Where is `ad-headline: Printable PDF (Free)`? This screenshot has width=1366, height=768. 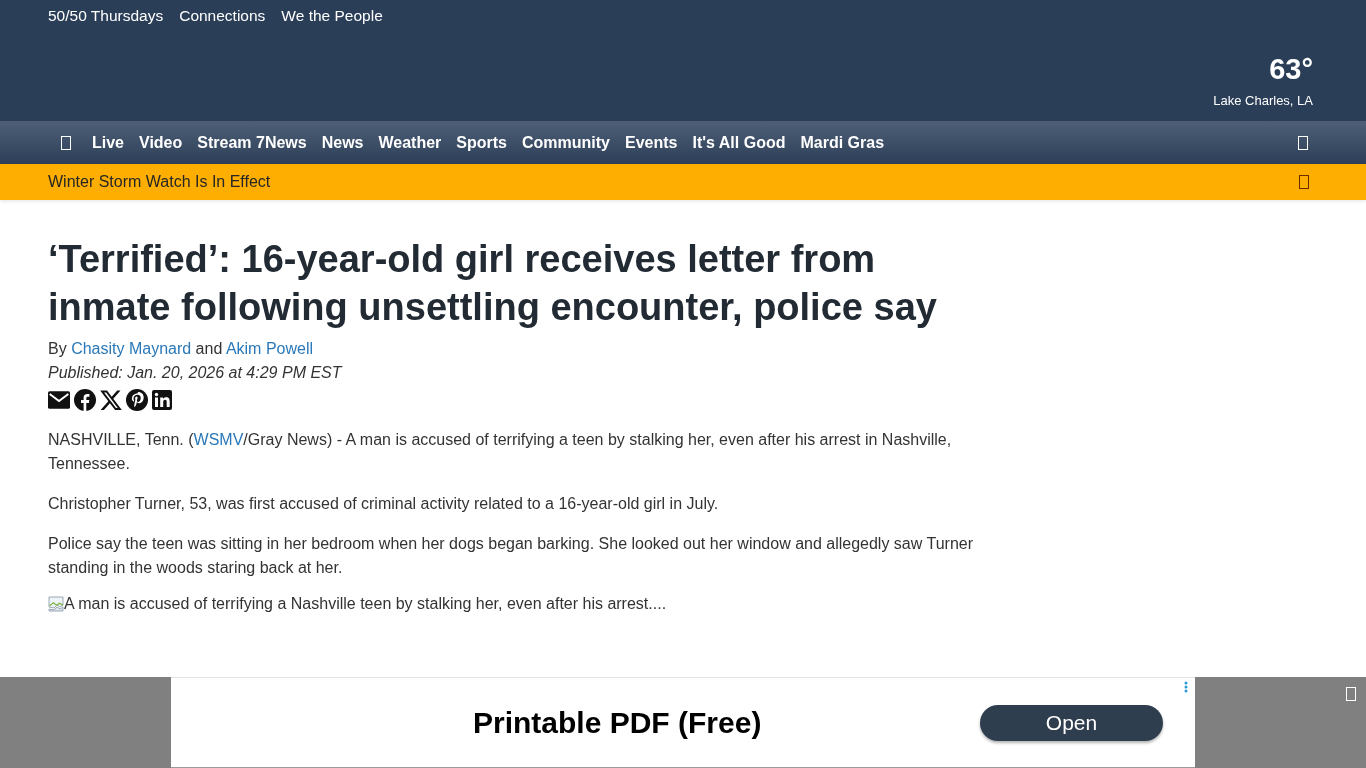
ad-headline: Printable PDF (Free) is located at coordinates (617, 722).